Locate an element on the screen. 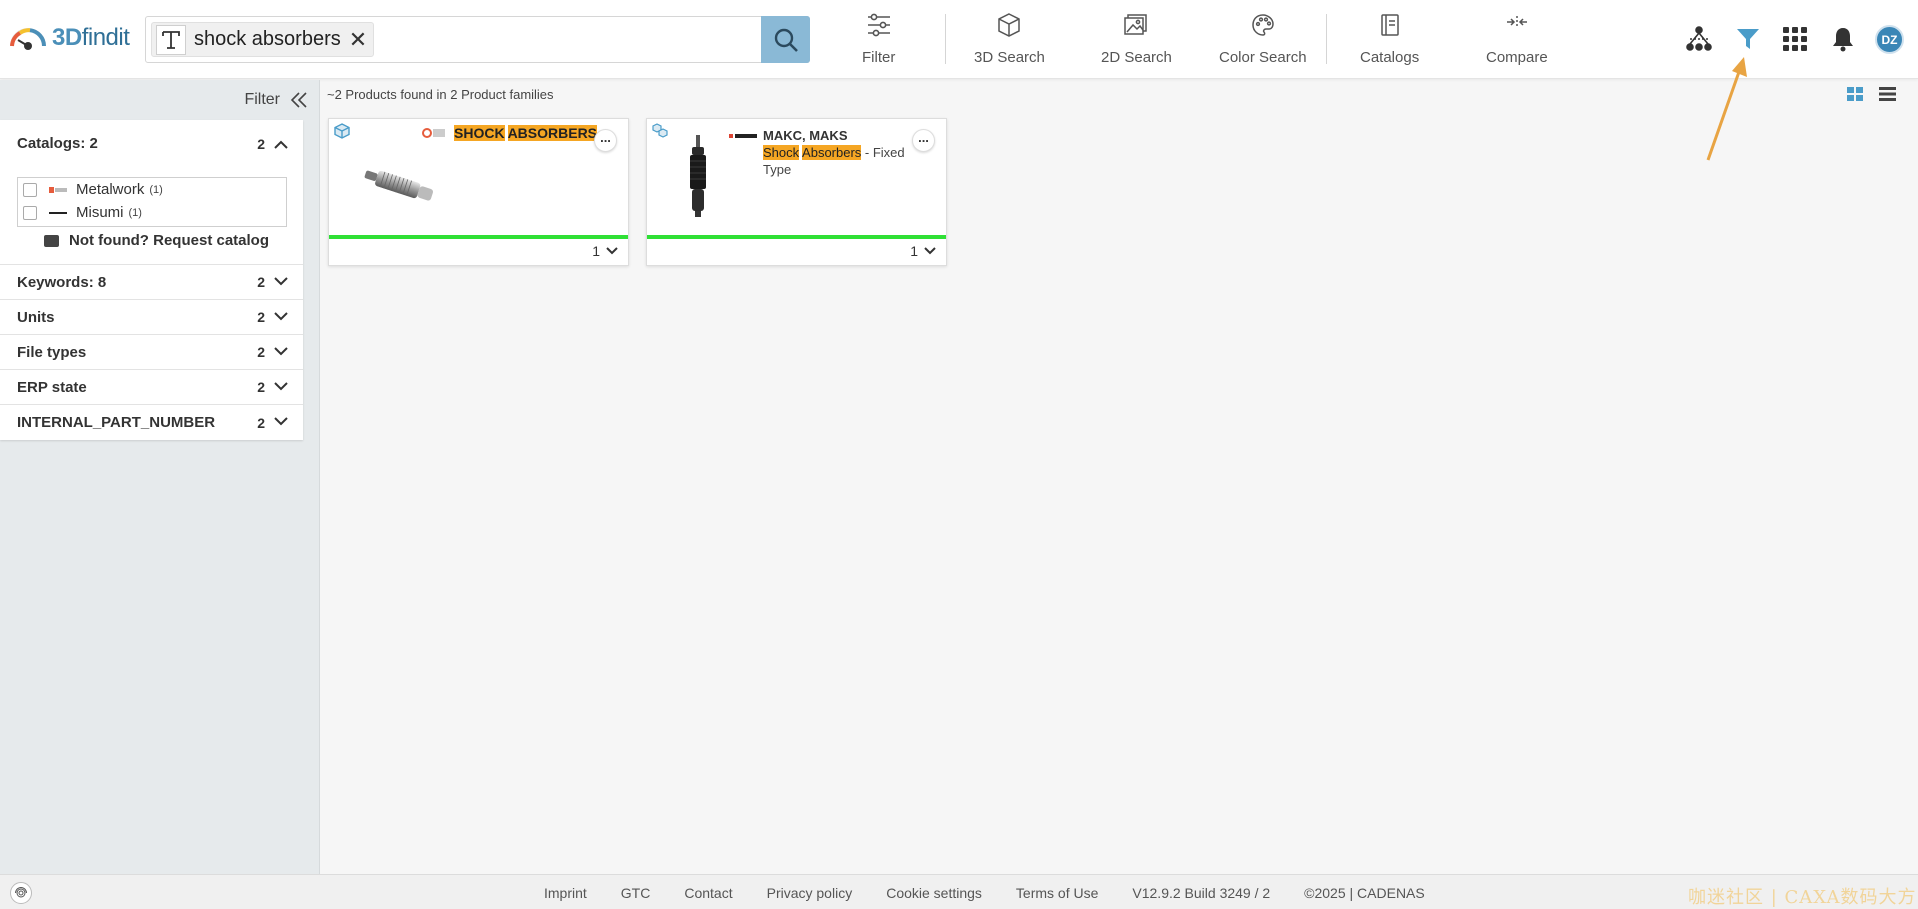  title-highlight: Shock is located at coordinates (781, 152).